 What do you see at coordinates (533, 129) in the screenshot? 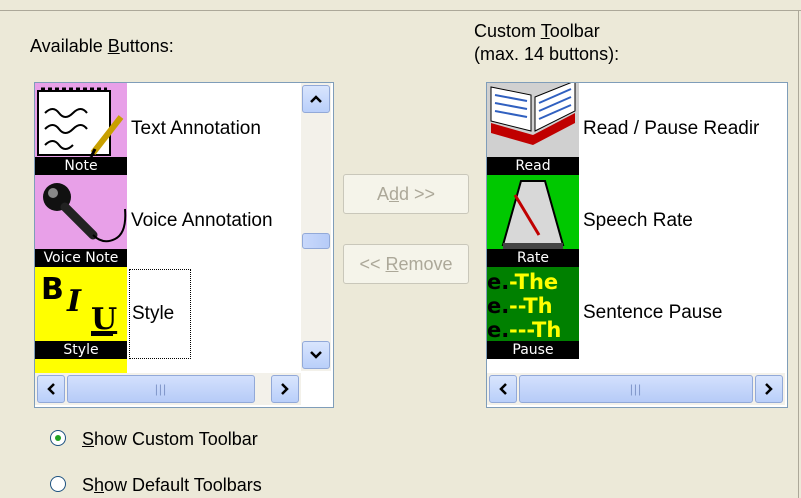
I see `book-icon: Read` at bounding box center [533, 129].